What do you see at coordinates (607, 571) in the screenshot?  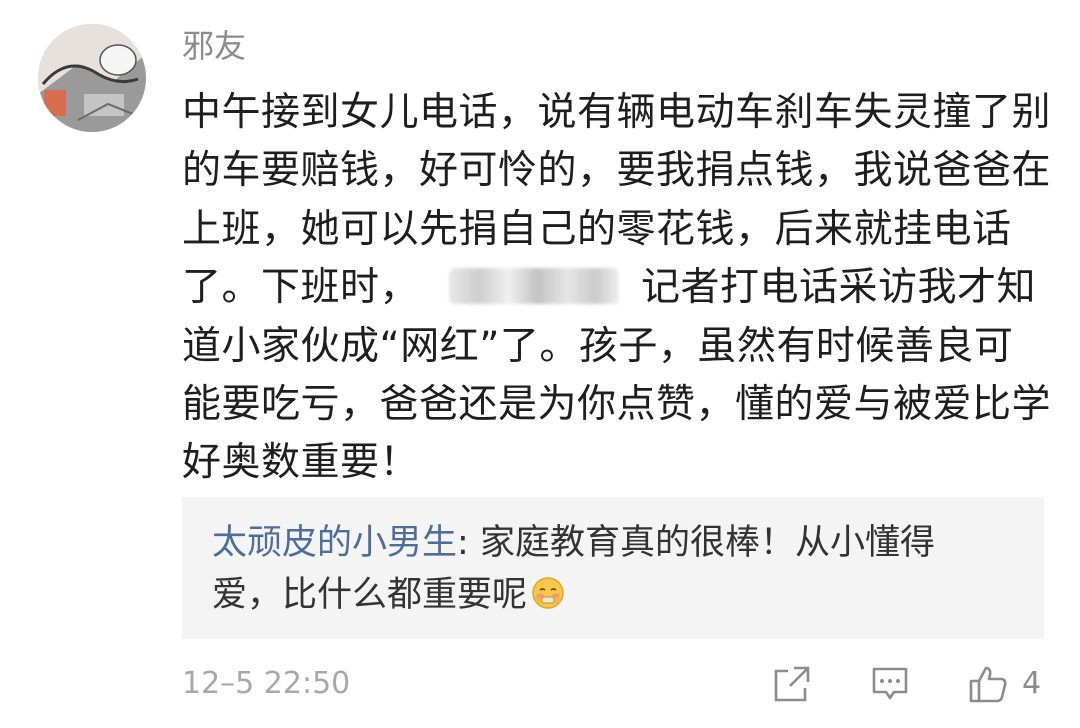 I see `reply-content: 太顽皮的小男生: 家庭教育真的很棒！从小懂得爱，比什么都重要呢` at bounding box center [607, 571].